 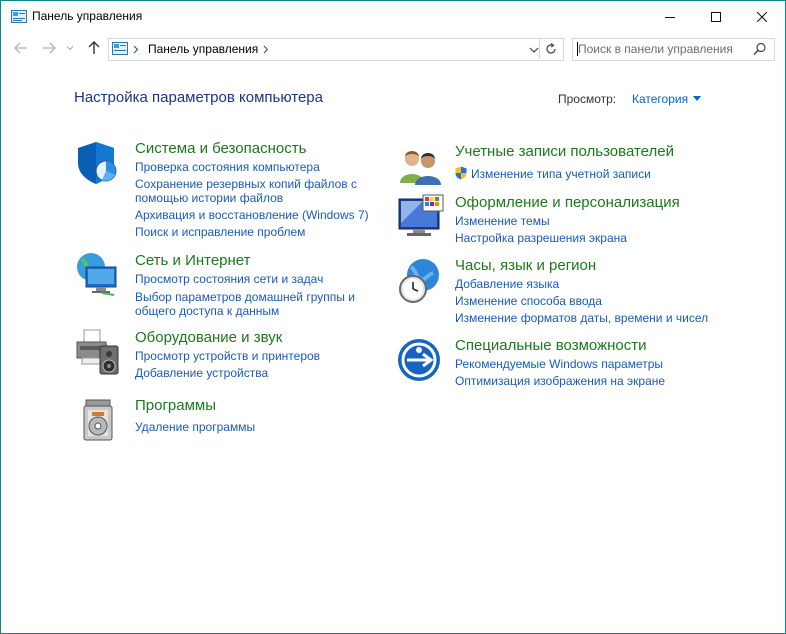 What do you see at coordinates (98, 352) in the screenshot?
I see `printer-icon` at bounding box center [98, 352].